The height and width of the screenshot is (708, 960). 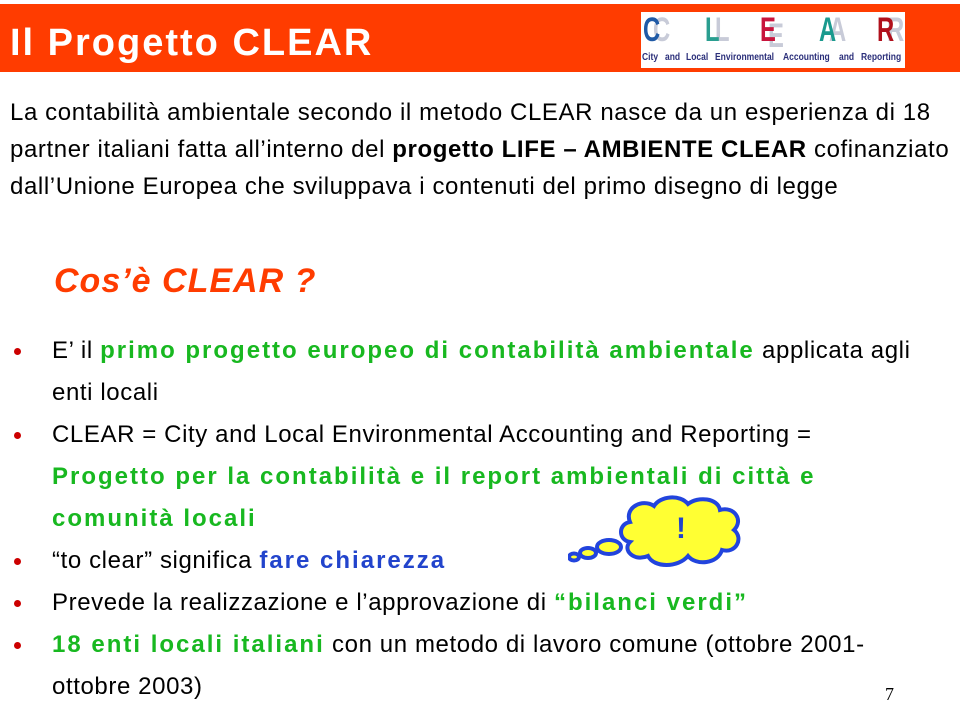 I want to click on slide-title: Il Progetto CLEAR, so click(x=192, y=43).